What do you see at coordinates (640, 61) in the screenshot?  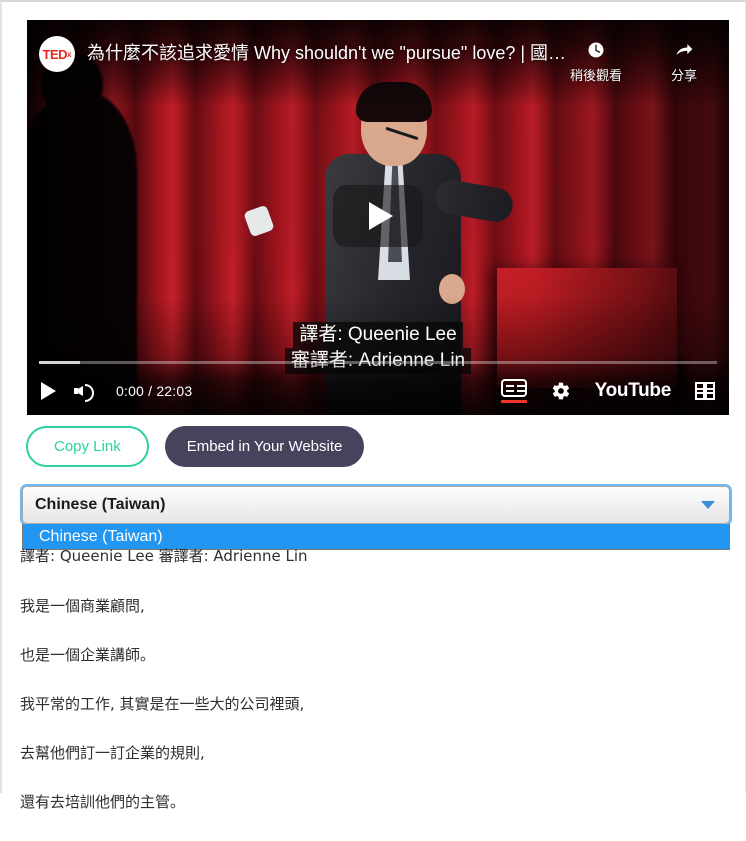 I see `player-header-actions: 稍後觀看 分享` at bounding box center [640, 61].